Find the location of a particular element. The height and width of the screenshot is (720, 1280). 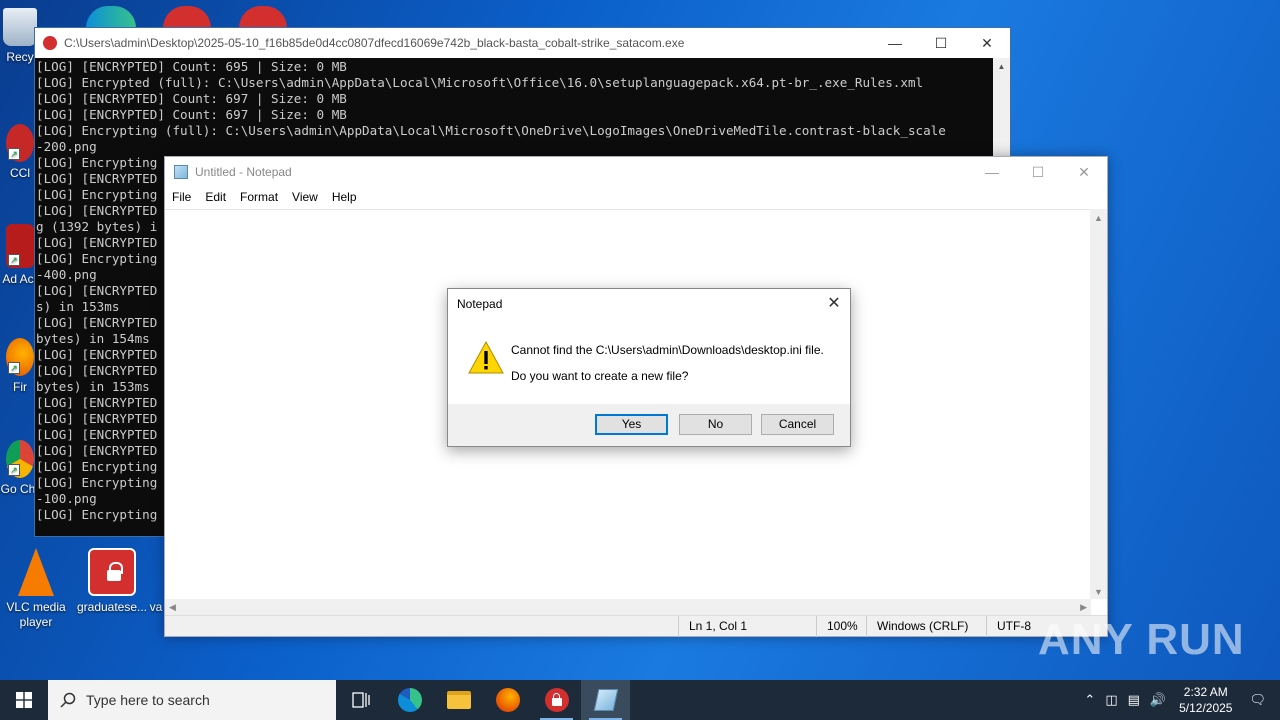

menu-edit: Edit is located at coordinates (215, 197).